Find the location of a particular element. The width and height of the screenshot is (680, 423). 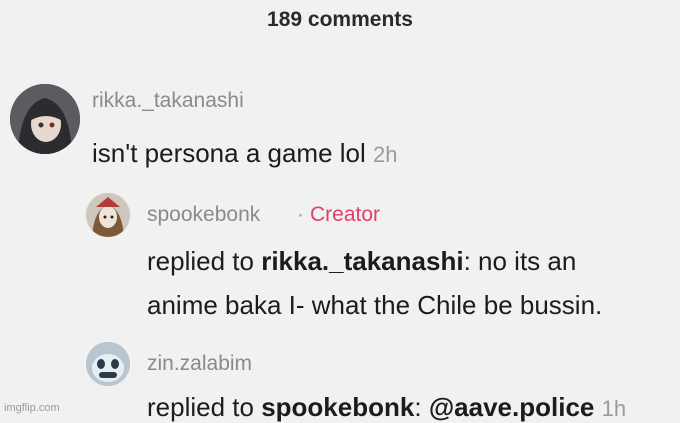

reply-colon: : is located at coordinates (467, 261).